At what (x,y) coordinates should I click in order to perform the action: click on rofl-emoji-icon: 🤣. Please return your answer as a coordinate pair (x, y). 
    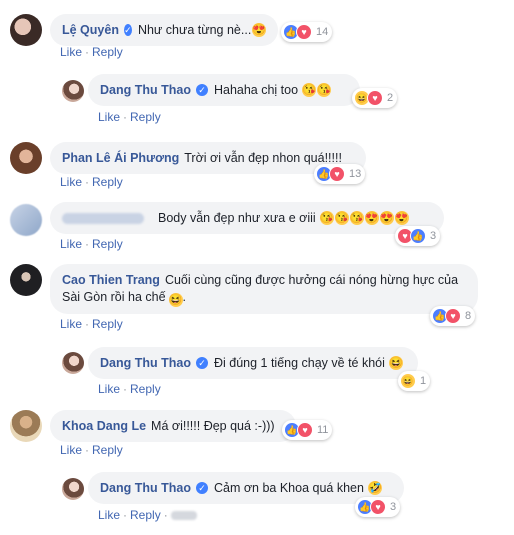
    Looking at the image, I should click on (374, 488).